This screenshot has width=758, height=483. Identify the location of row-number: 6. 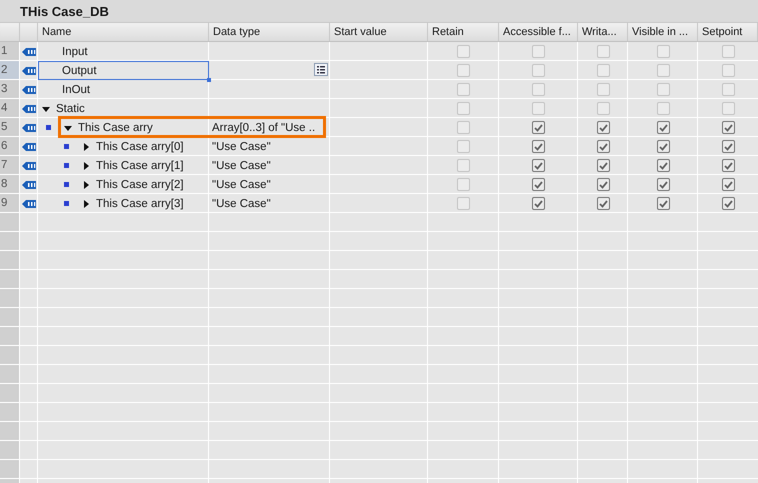
(9, 146).